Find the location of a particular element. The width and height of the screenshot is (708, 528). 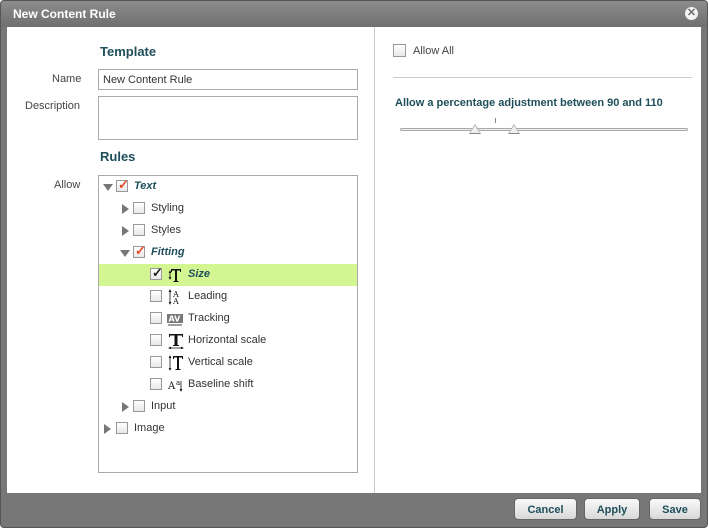

cancel-button: Cancel is located at coordinates (545, 509).